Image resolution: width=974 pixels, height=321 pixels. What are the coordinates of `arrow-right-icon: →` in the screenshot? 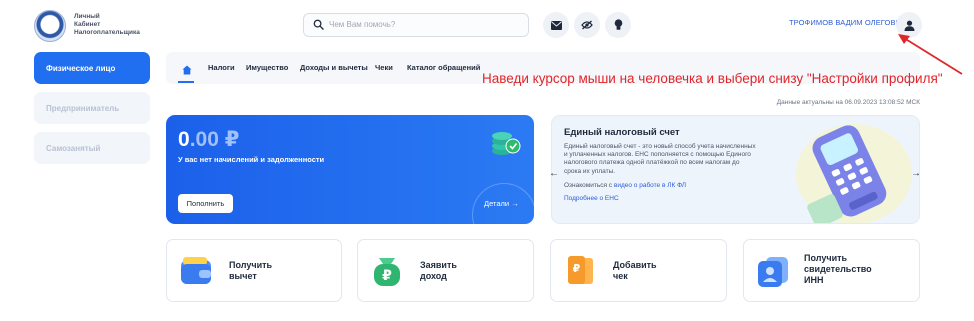 It's located at (515, 203).